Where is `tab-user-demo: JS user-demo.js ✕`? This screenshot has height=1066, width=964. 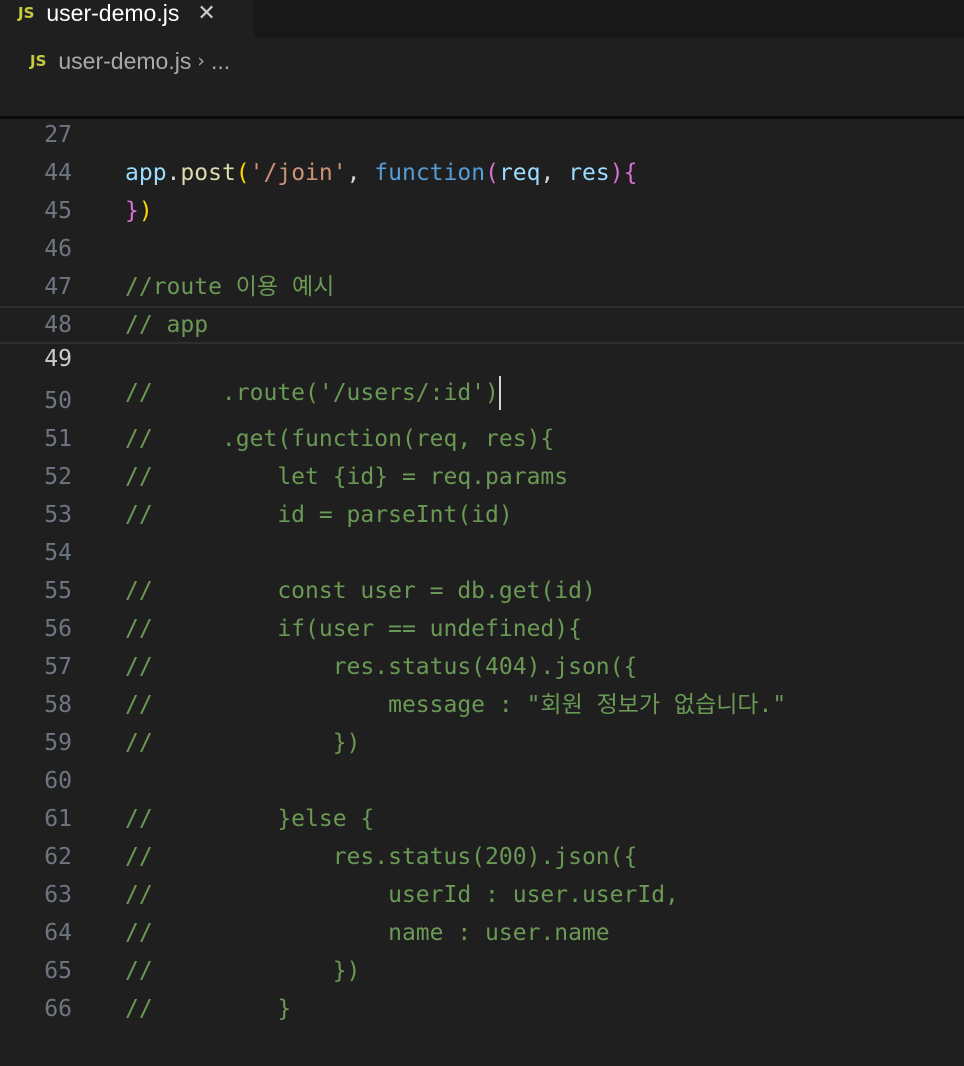
tab-user-demo: JS user-demo.js ✕ is located at coordinates (127, 19).